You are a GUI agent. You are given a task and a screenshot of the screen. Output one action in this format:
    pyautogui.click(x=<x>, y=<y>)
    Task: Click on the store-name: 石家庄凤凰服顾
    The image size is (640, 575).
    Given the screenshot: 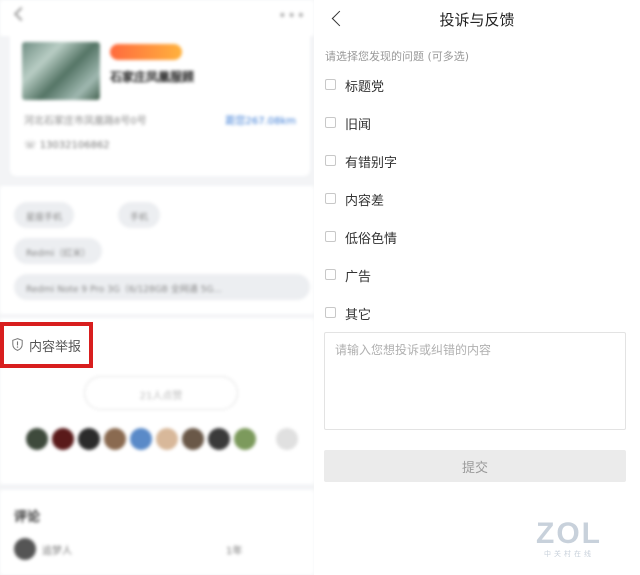 What is the action you would take?
    pyautogui.click(x=152, y=77)
    